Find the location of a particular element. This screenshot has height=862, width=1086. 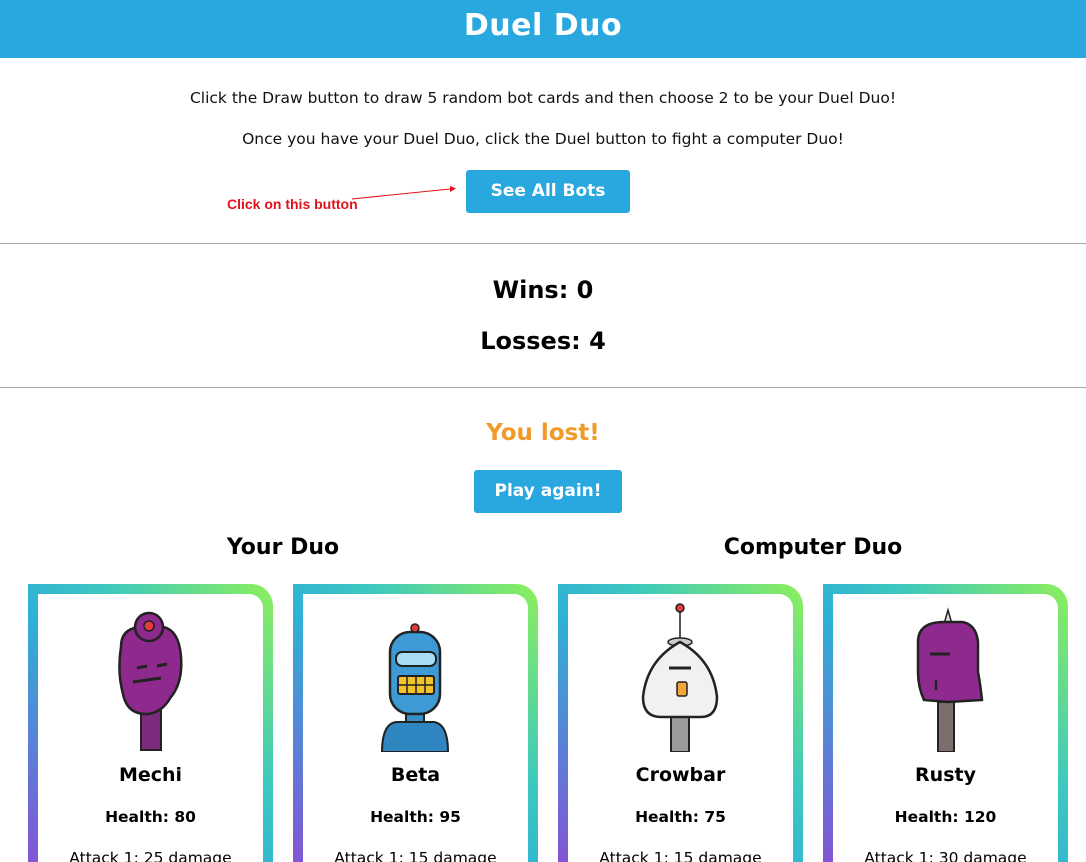

purple-horned-robot-icon is located at coordinates (949, 679).